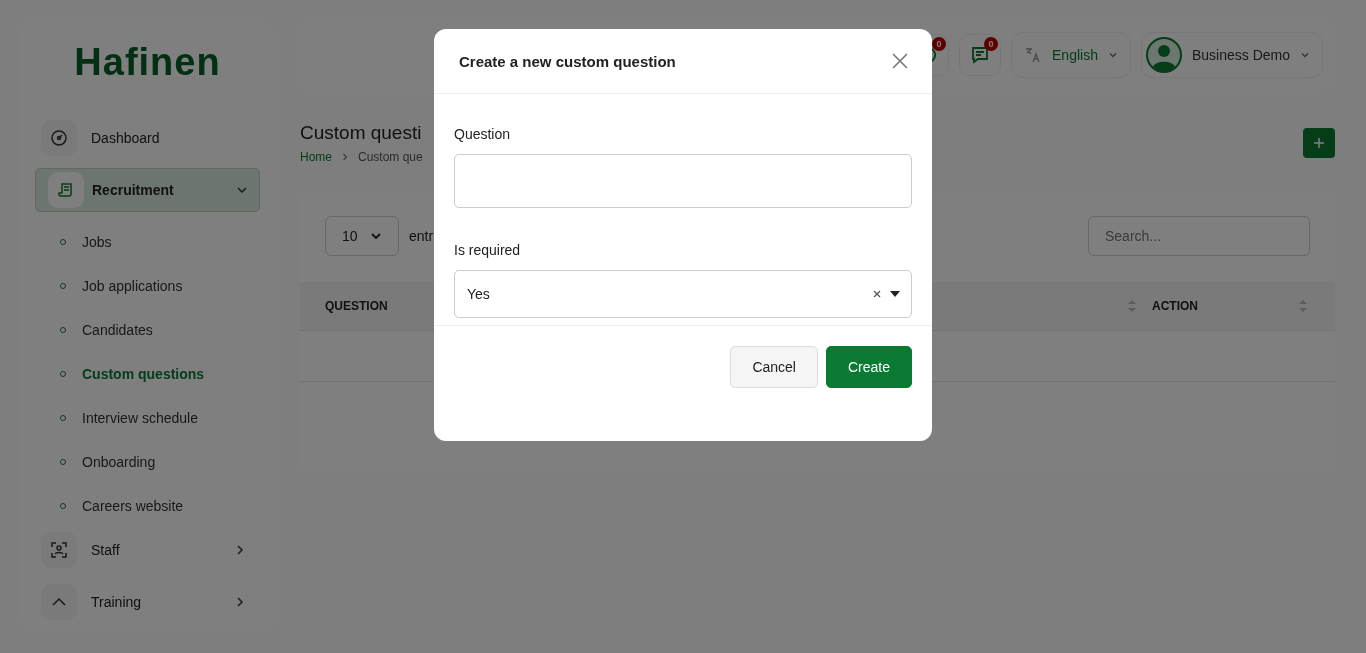  I want to click on close-icon, so click(900, 61).